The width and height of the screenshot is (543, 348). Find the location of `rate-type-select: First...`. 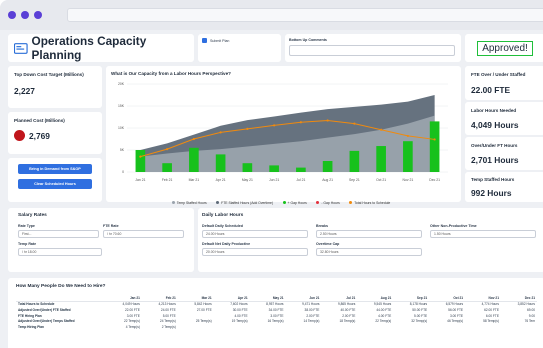

rate-type-select: First... is located at coordinates (58, 234).